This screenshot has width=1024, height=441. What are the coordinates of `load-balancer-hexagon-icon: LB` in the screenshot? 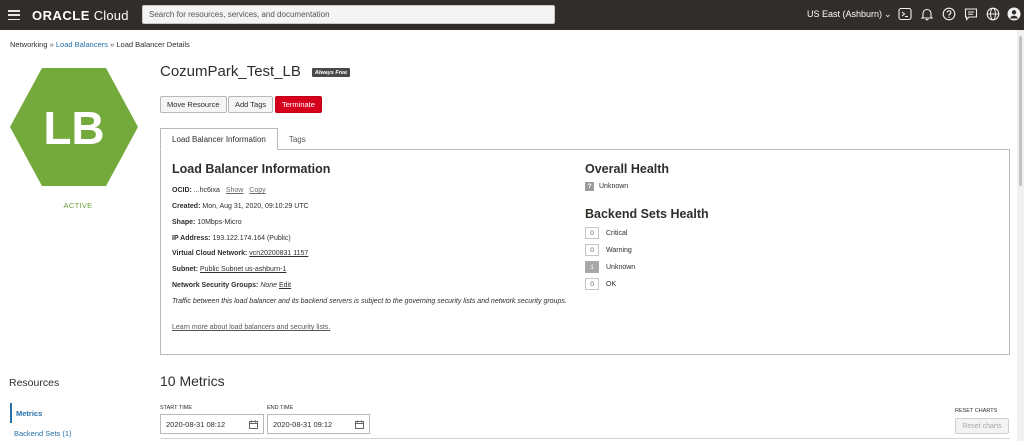 It's located at (74, 127).